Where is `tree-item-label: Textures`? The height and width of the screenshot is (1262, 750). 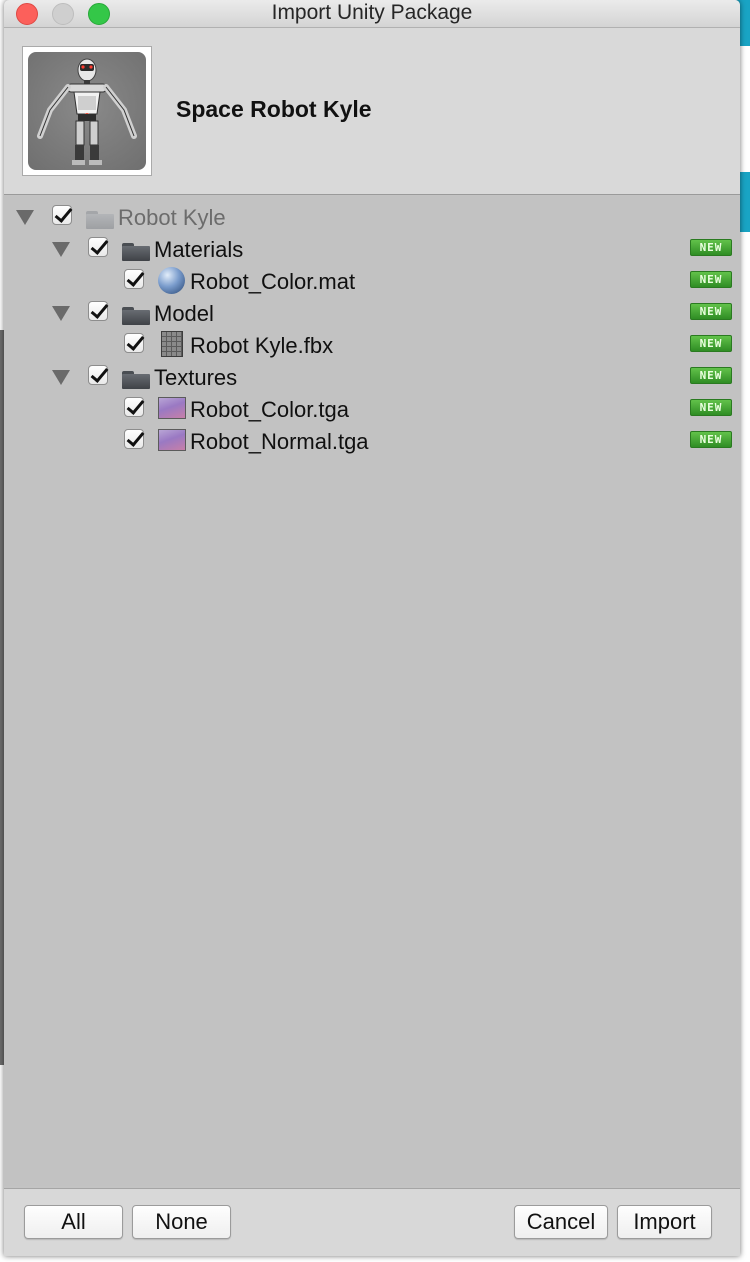
tree-item-label: Textures is located at coordinates (196, 377).